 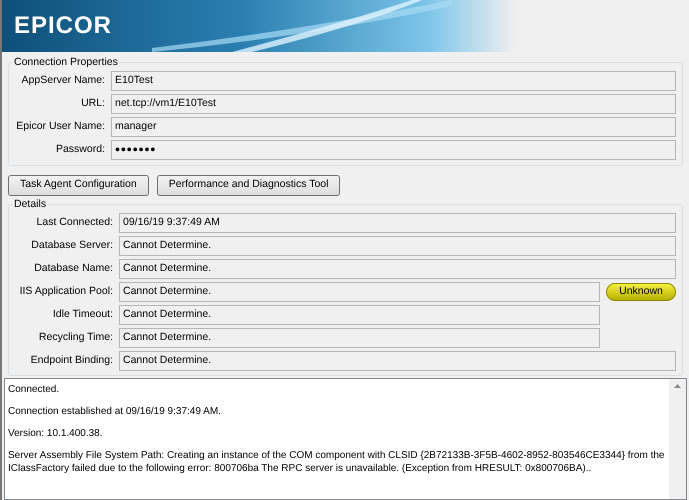 What do you see at coordinates (82, 314) in the screenshot?
I see `field-label: Idle Timeout:` at bounding box center [82, 314].